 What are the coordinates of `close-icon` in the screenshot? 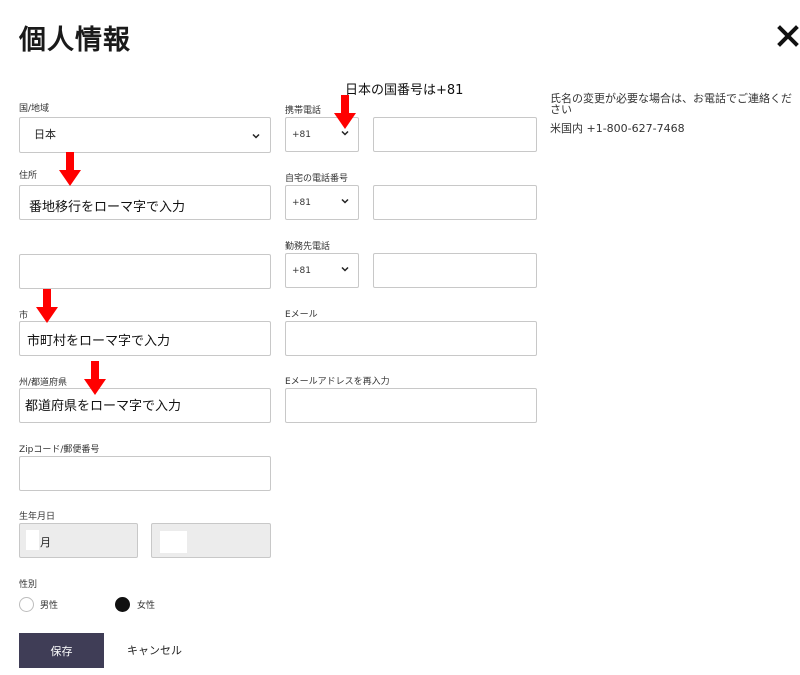 It's located at (788, 36).